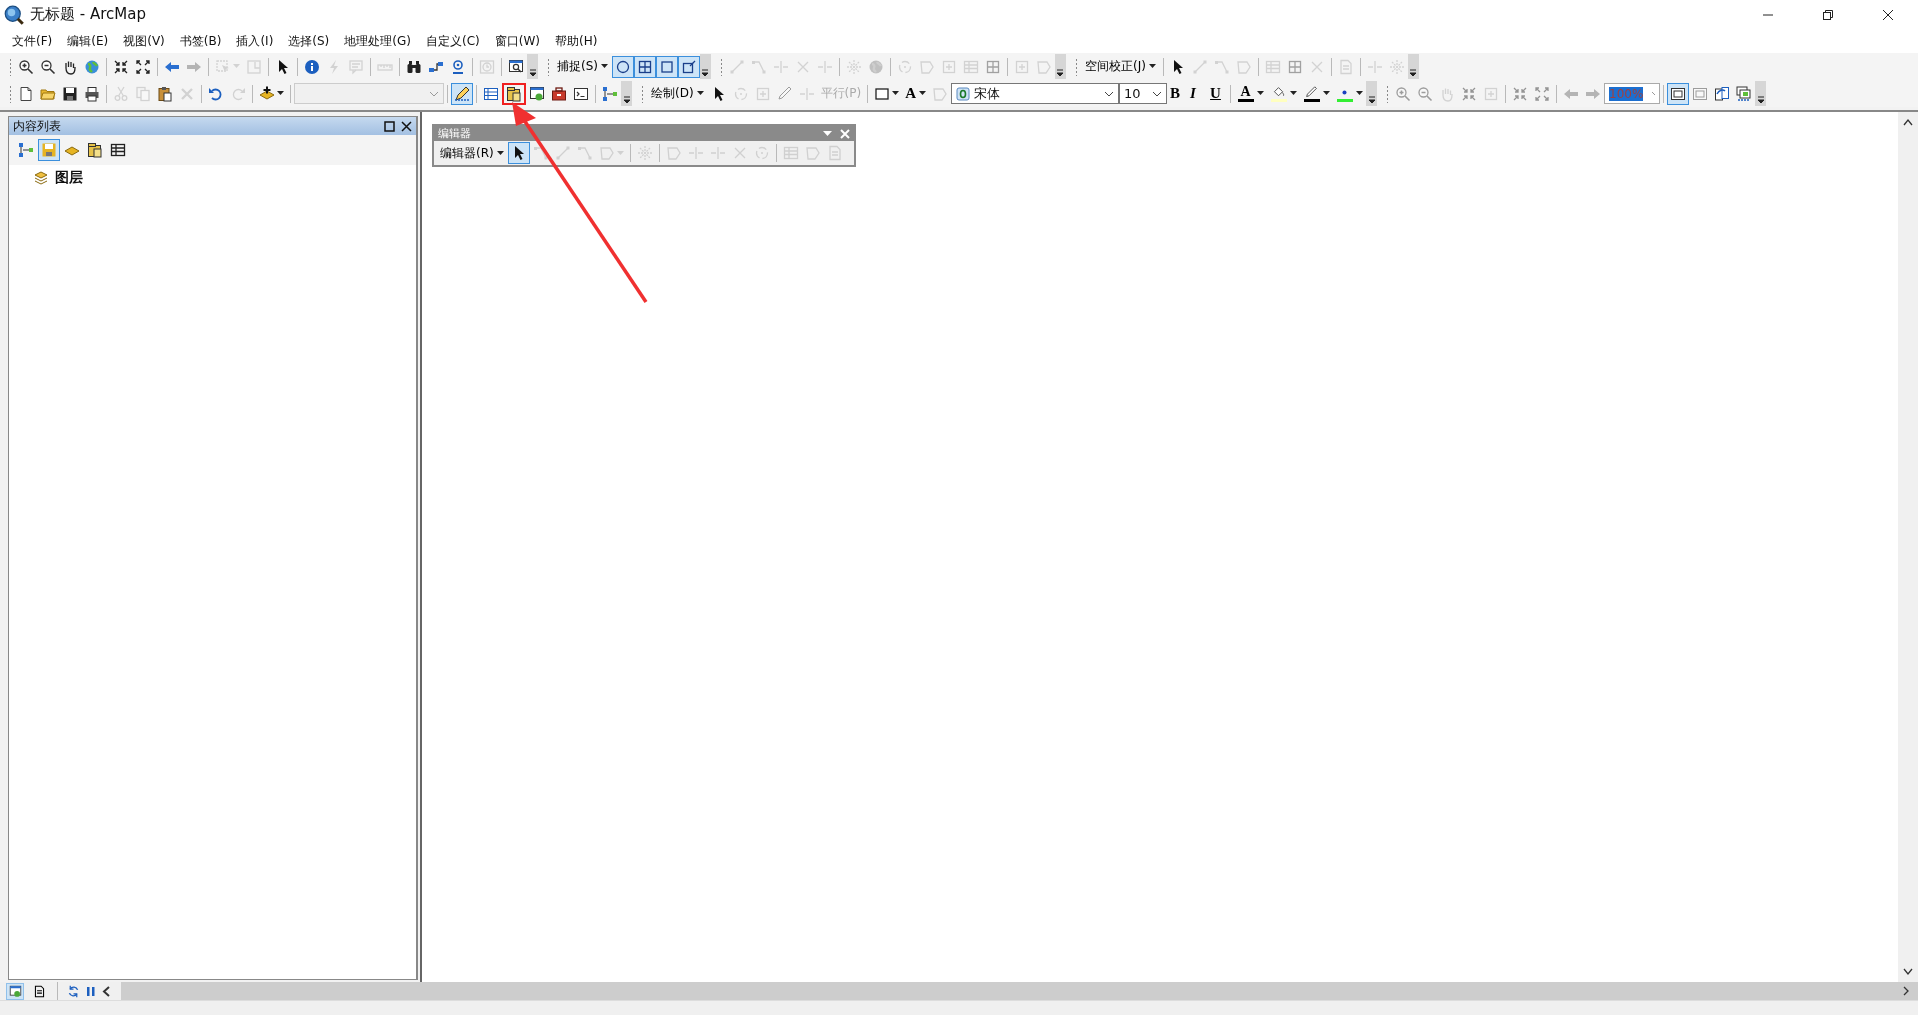 Image resolution: width=1918 pixels, height=1015 pixels. I want to click on font-size-combo: 10, so click(1143, 93).